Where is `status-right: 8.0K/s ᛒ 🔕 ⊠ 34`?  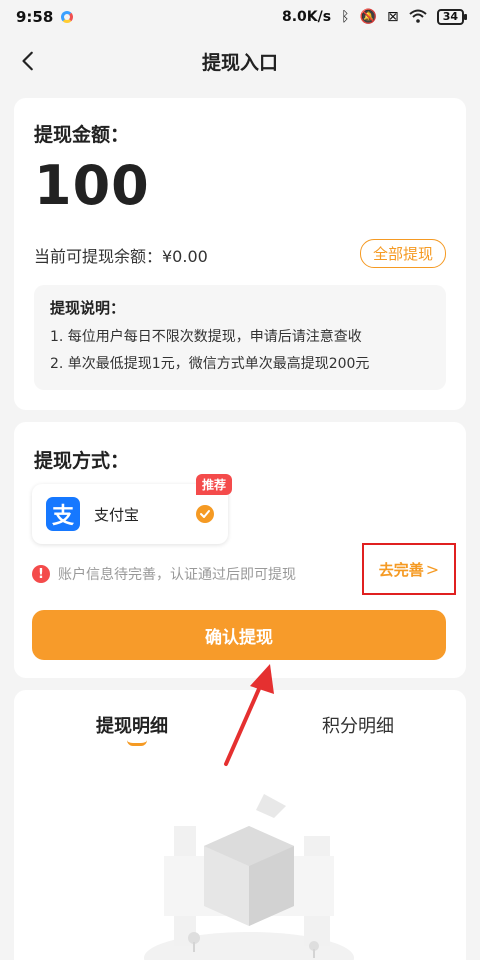 status-right: 8.0K/s ᛒ 🔕 ⊠ 34 is located at coordinates (375, 17).